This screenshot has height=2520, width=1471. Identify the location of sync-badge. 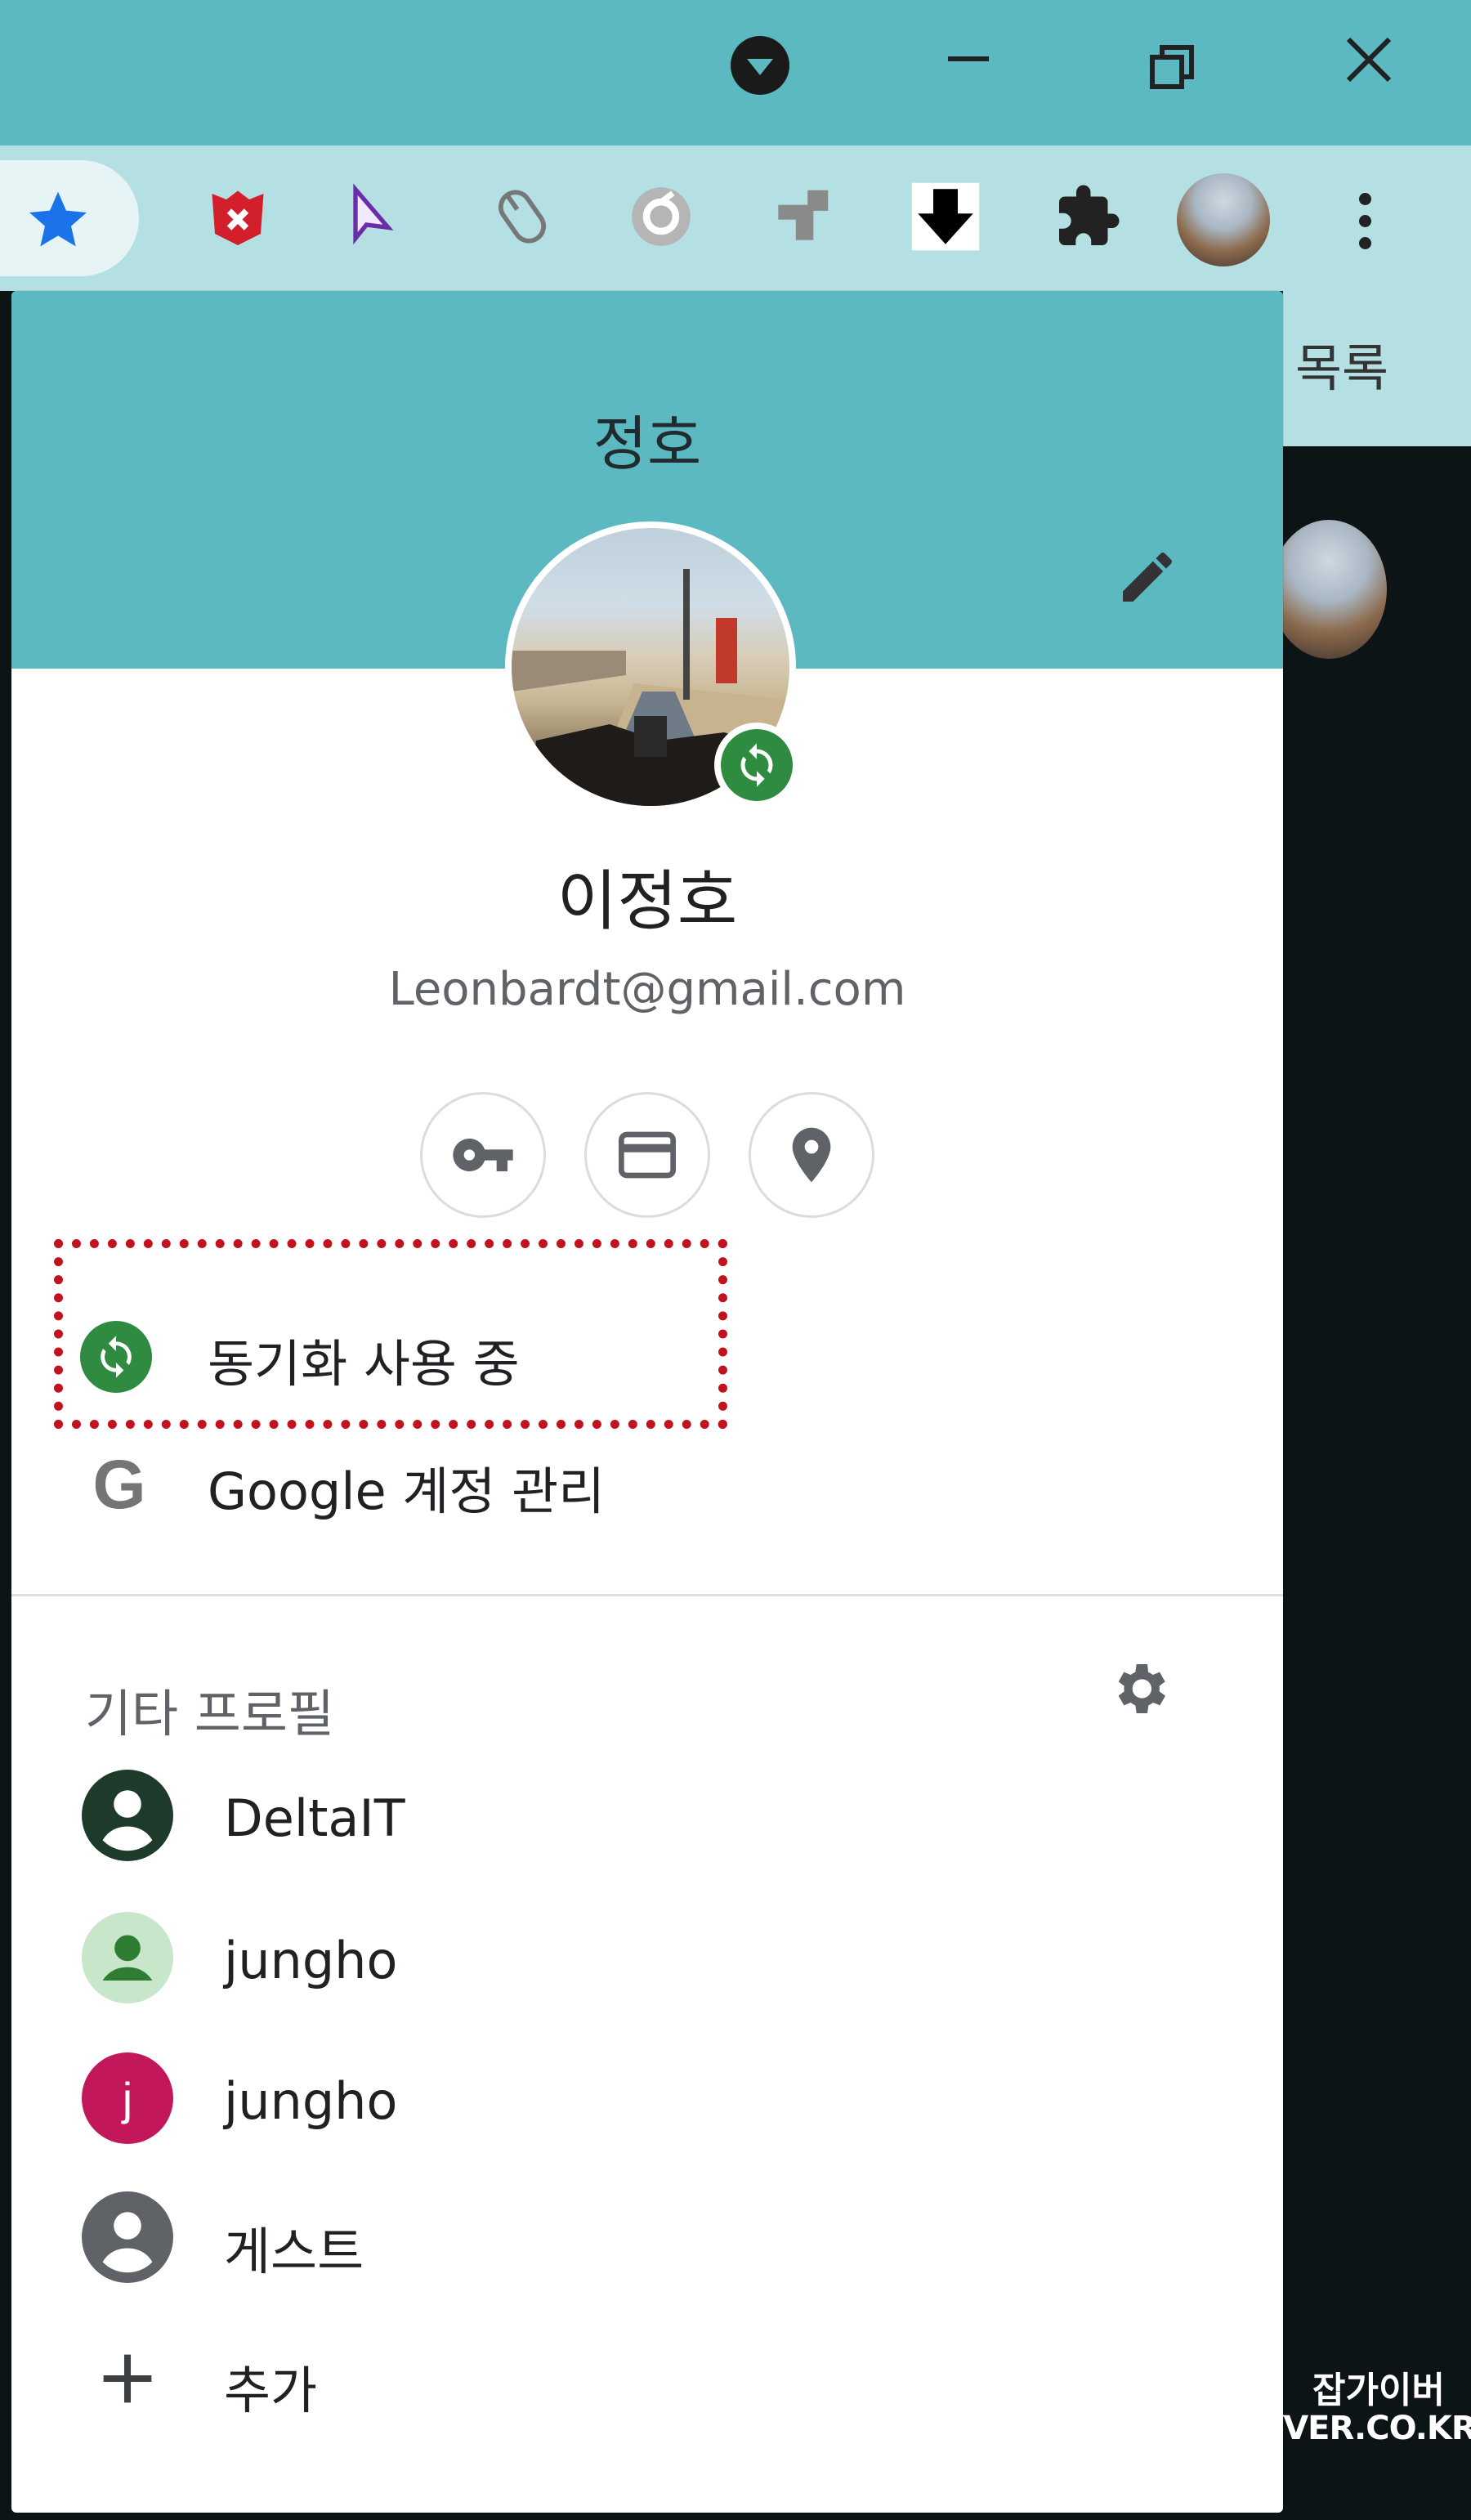
(756, 766).